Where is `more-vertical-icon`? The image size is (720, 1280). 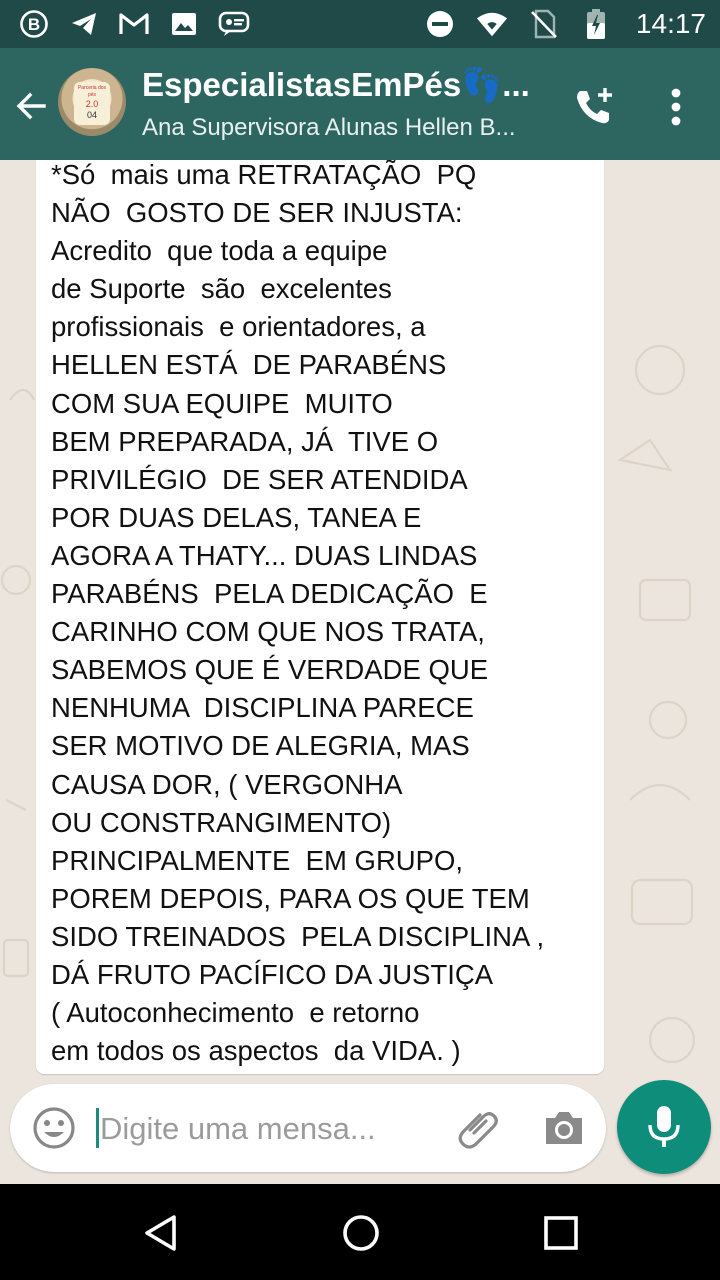
more-vertical-icon is located at coordinates (676, 107).